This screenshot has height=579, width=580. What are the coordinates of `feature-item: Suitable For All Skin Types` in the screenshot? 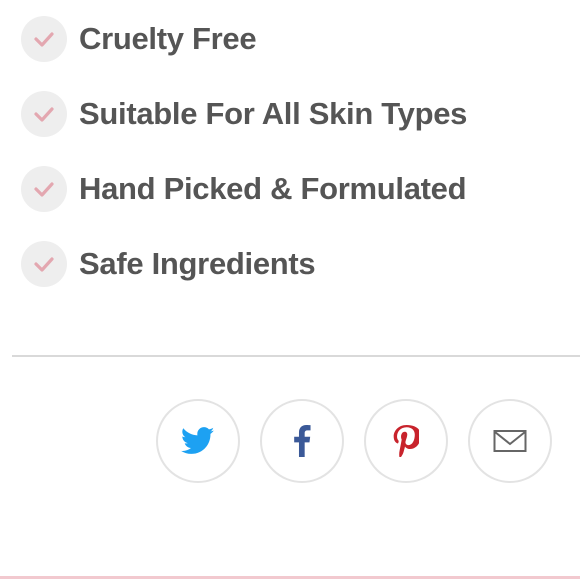 It's located at (244, 114).